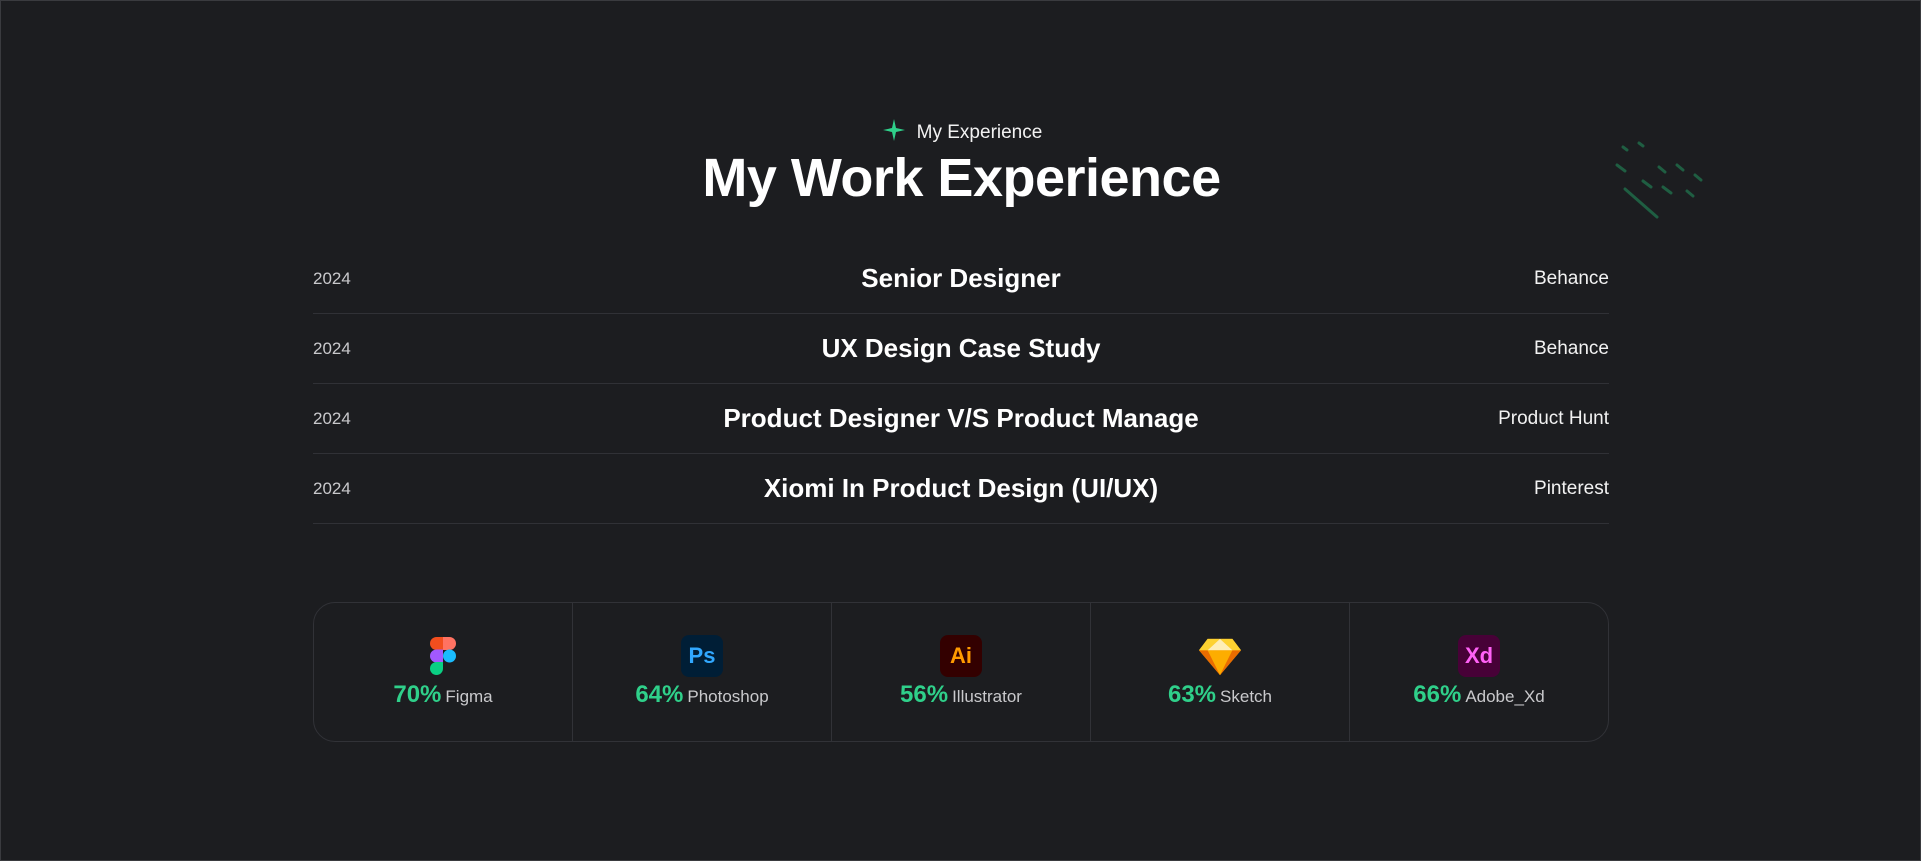 The height and width of the screenshot is (861, 1921). I want to click on experience-title: UX Design Case Study, so click(961, 348).